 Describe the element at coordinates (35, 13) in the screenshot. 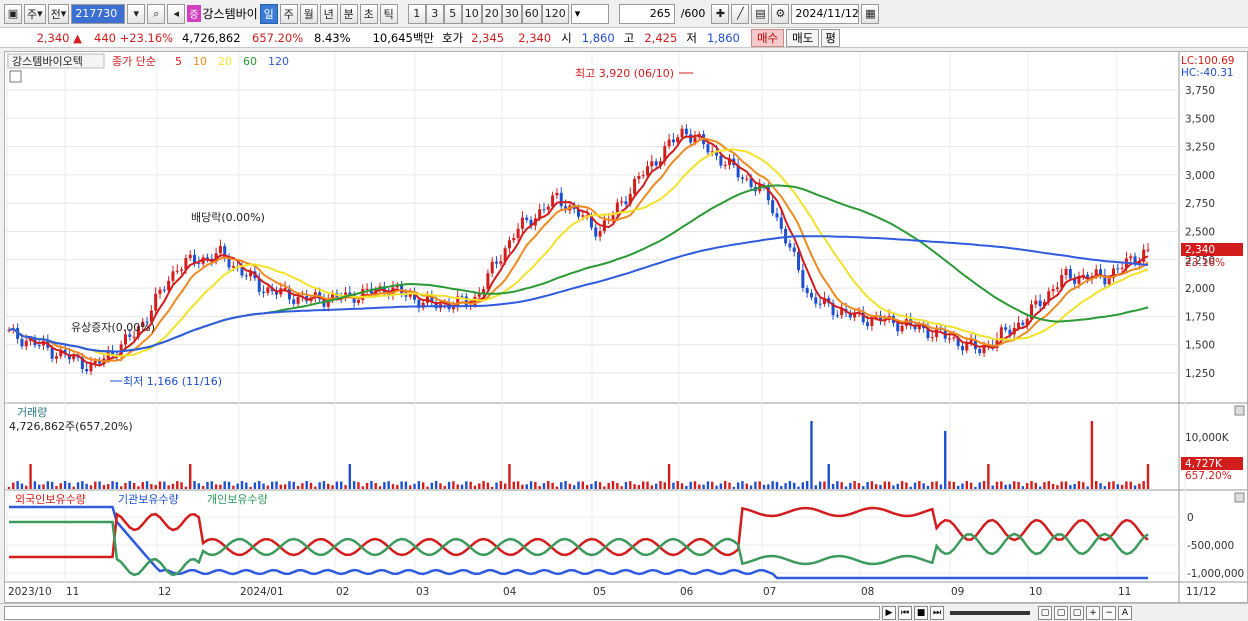

I see `period-select: 주 ▾` at that location.